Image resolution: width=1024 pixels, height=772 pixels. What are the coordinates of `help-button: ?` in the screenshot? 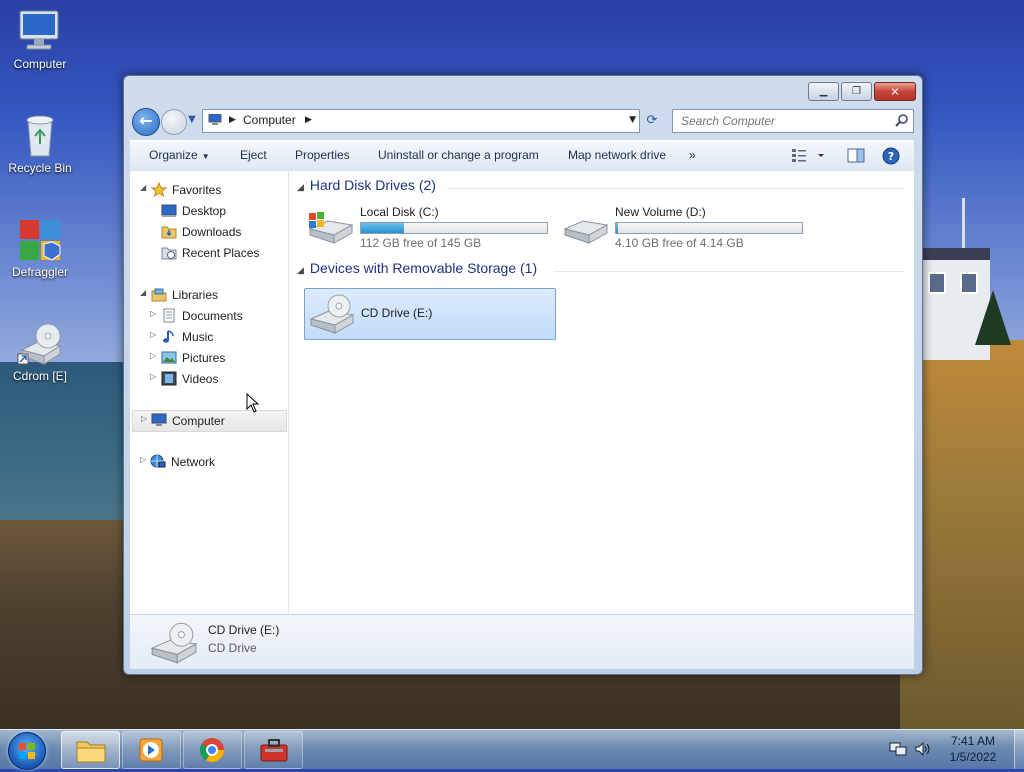 It's located at (891, 156).